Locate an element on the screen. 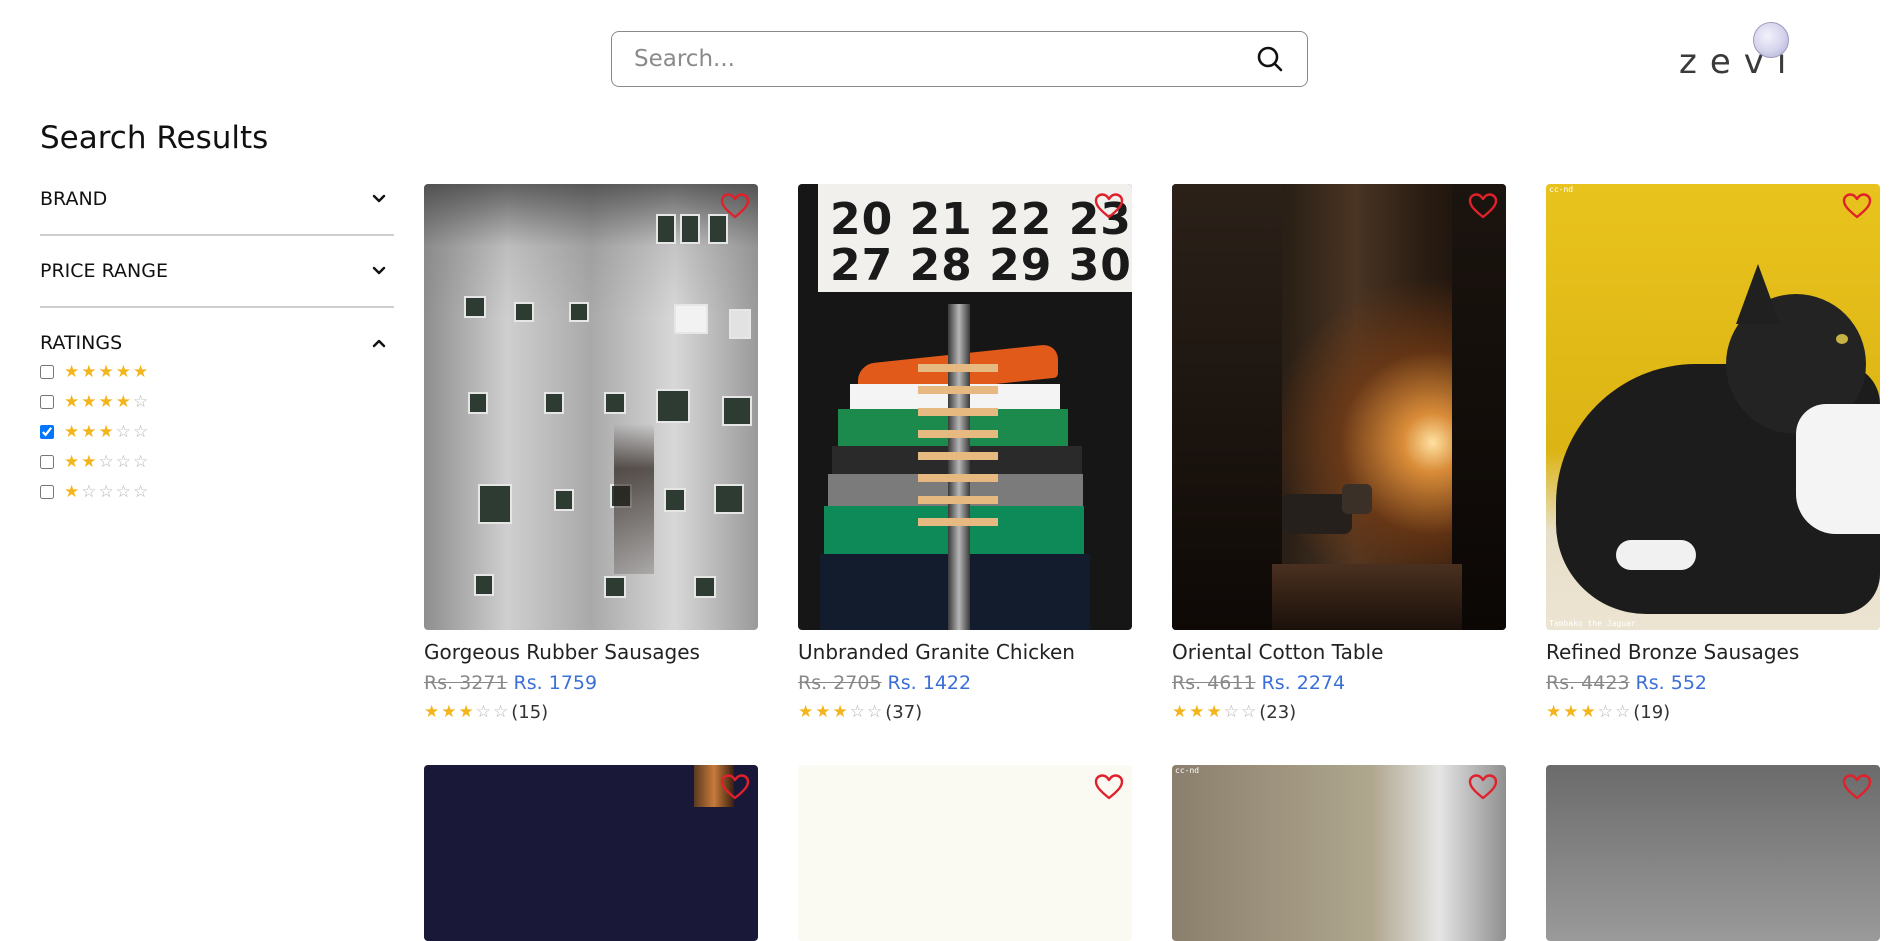 The height and width of the screenshot is (941, 1899). product-price: Rs. 3271 Rs. 1759 is located at coordinates (591, 685).